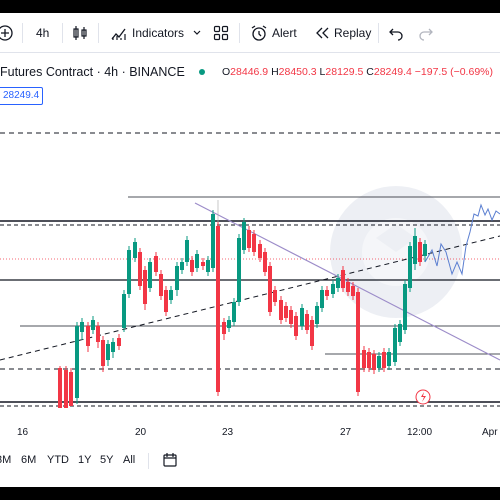  What do you see at coordinates (228, 432) in the screenshot?
I see `time-axis-label: 23` at bounding box center [228, 432].